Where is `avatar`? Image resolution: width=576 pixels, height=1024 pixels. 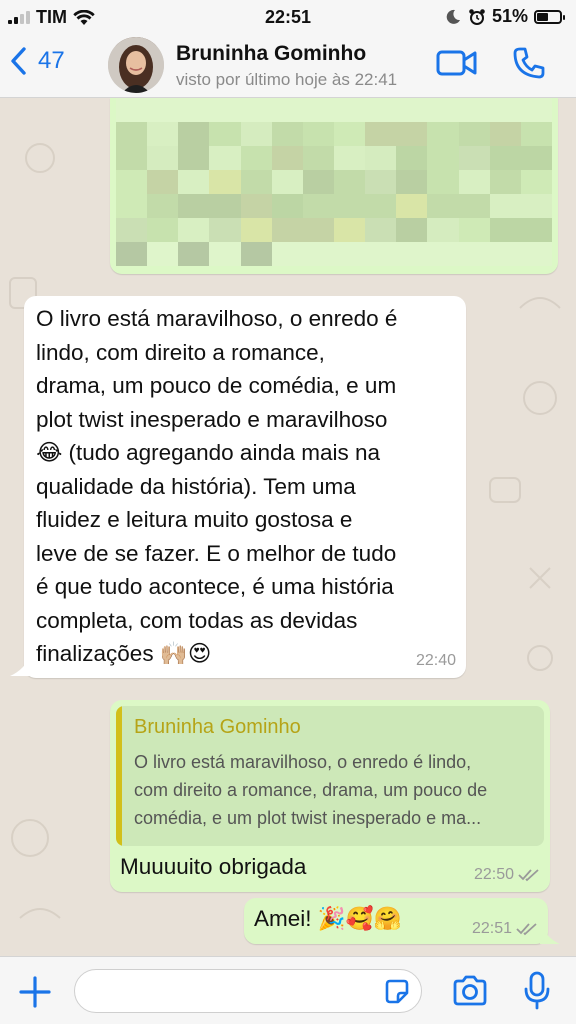 avatar is located at coordinates (136, 65).